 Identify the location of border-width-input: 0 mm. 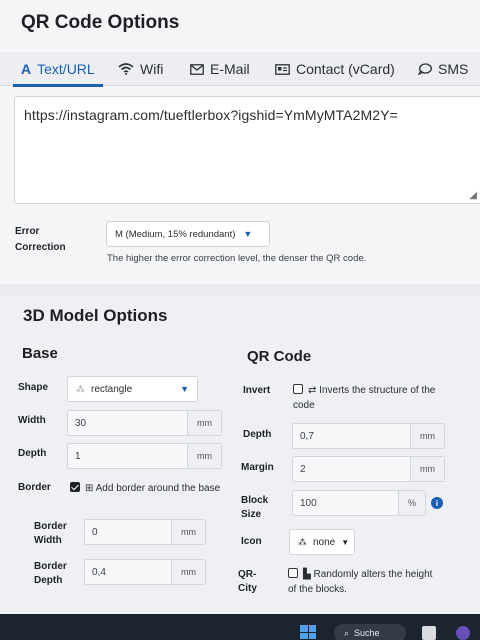
(145, 532).